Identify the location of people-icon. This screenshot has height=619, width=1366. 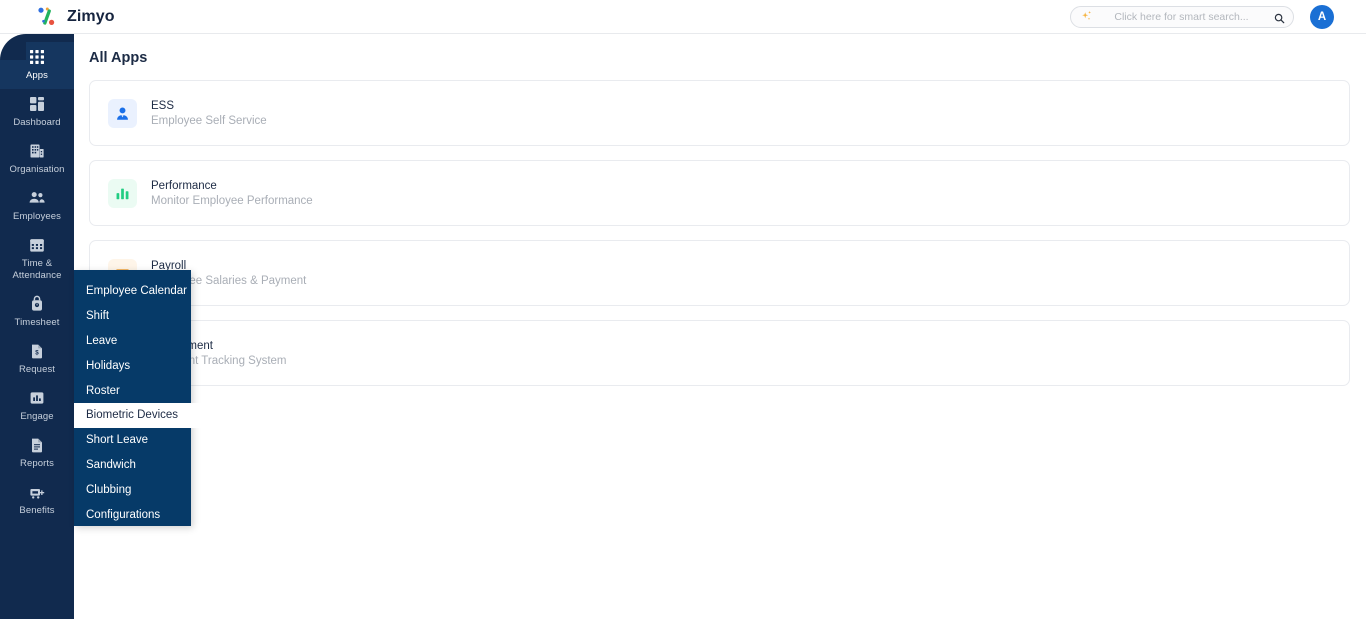
(37, 198).